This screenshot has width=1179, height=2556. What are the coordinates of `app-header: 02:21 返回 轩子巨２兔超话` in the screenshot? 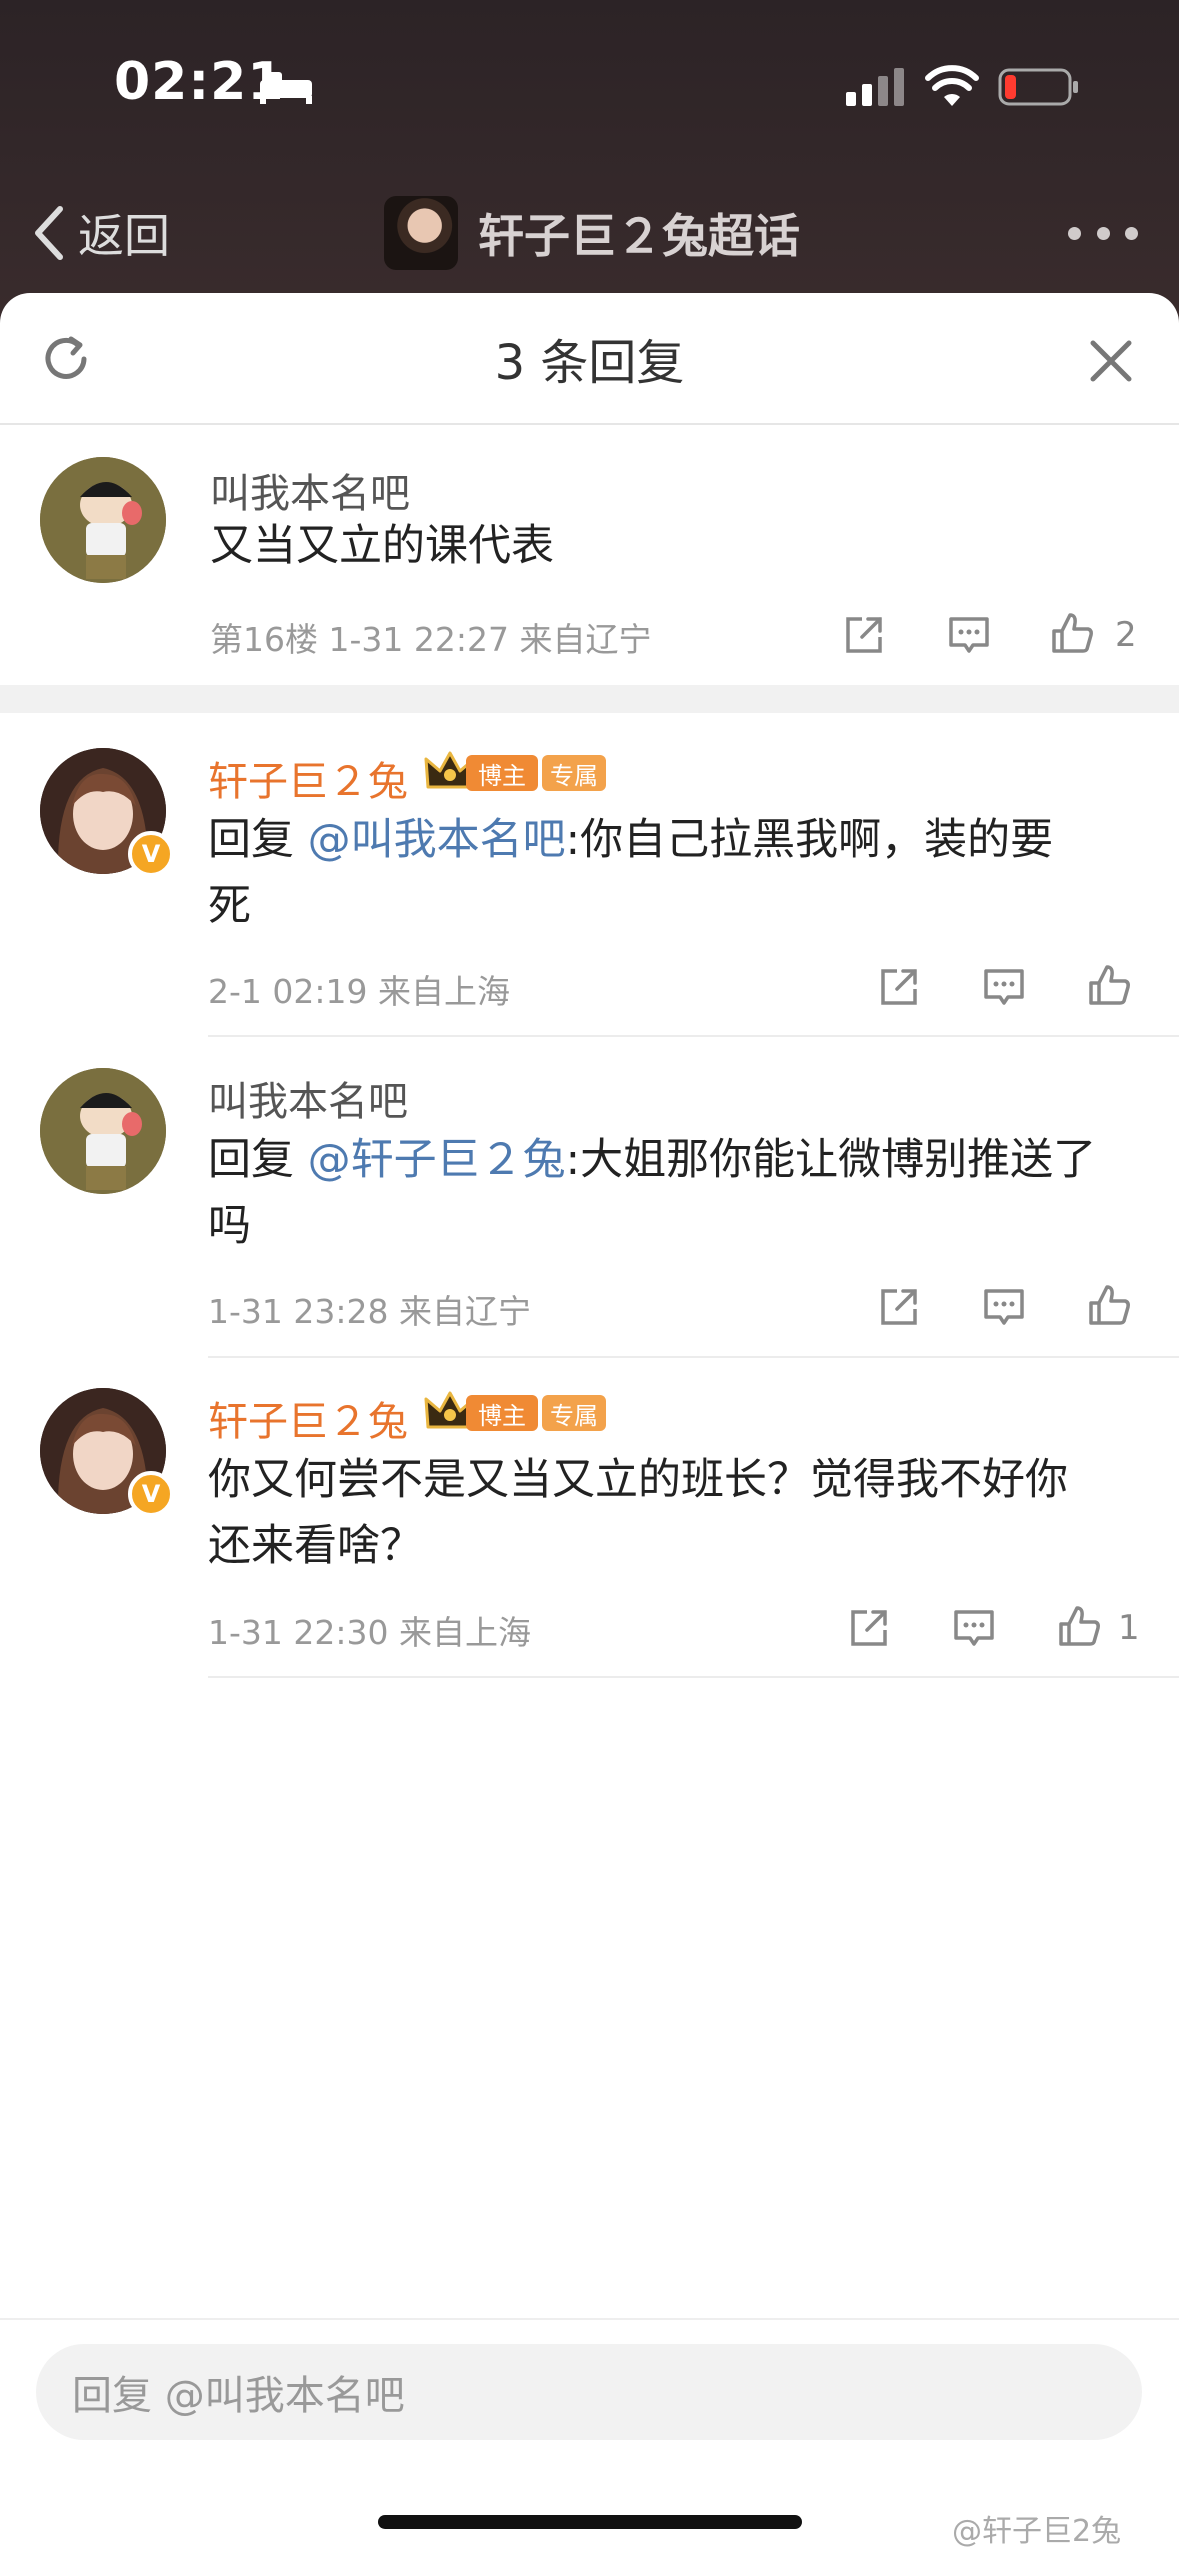 It's located at (589, 165).